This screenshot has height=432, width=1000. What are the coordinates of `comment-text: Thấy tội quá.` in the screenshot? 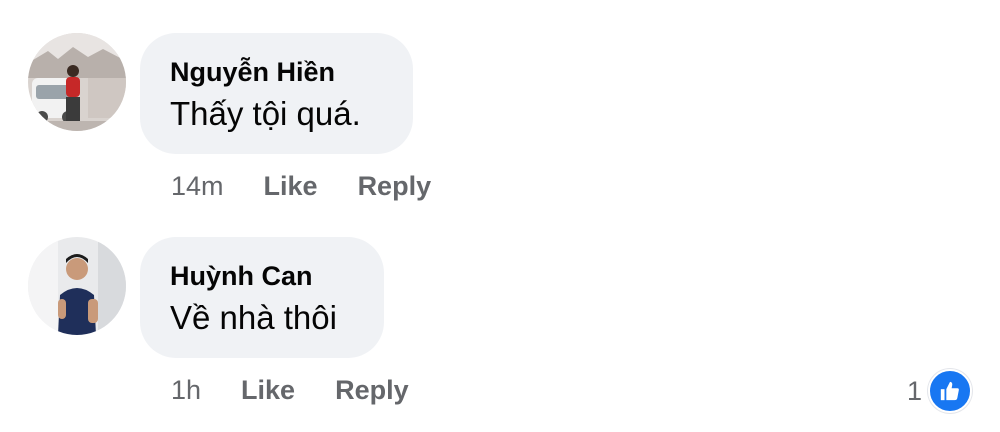 It's located at (265, 113).